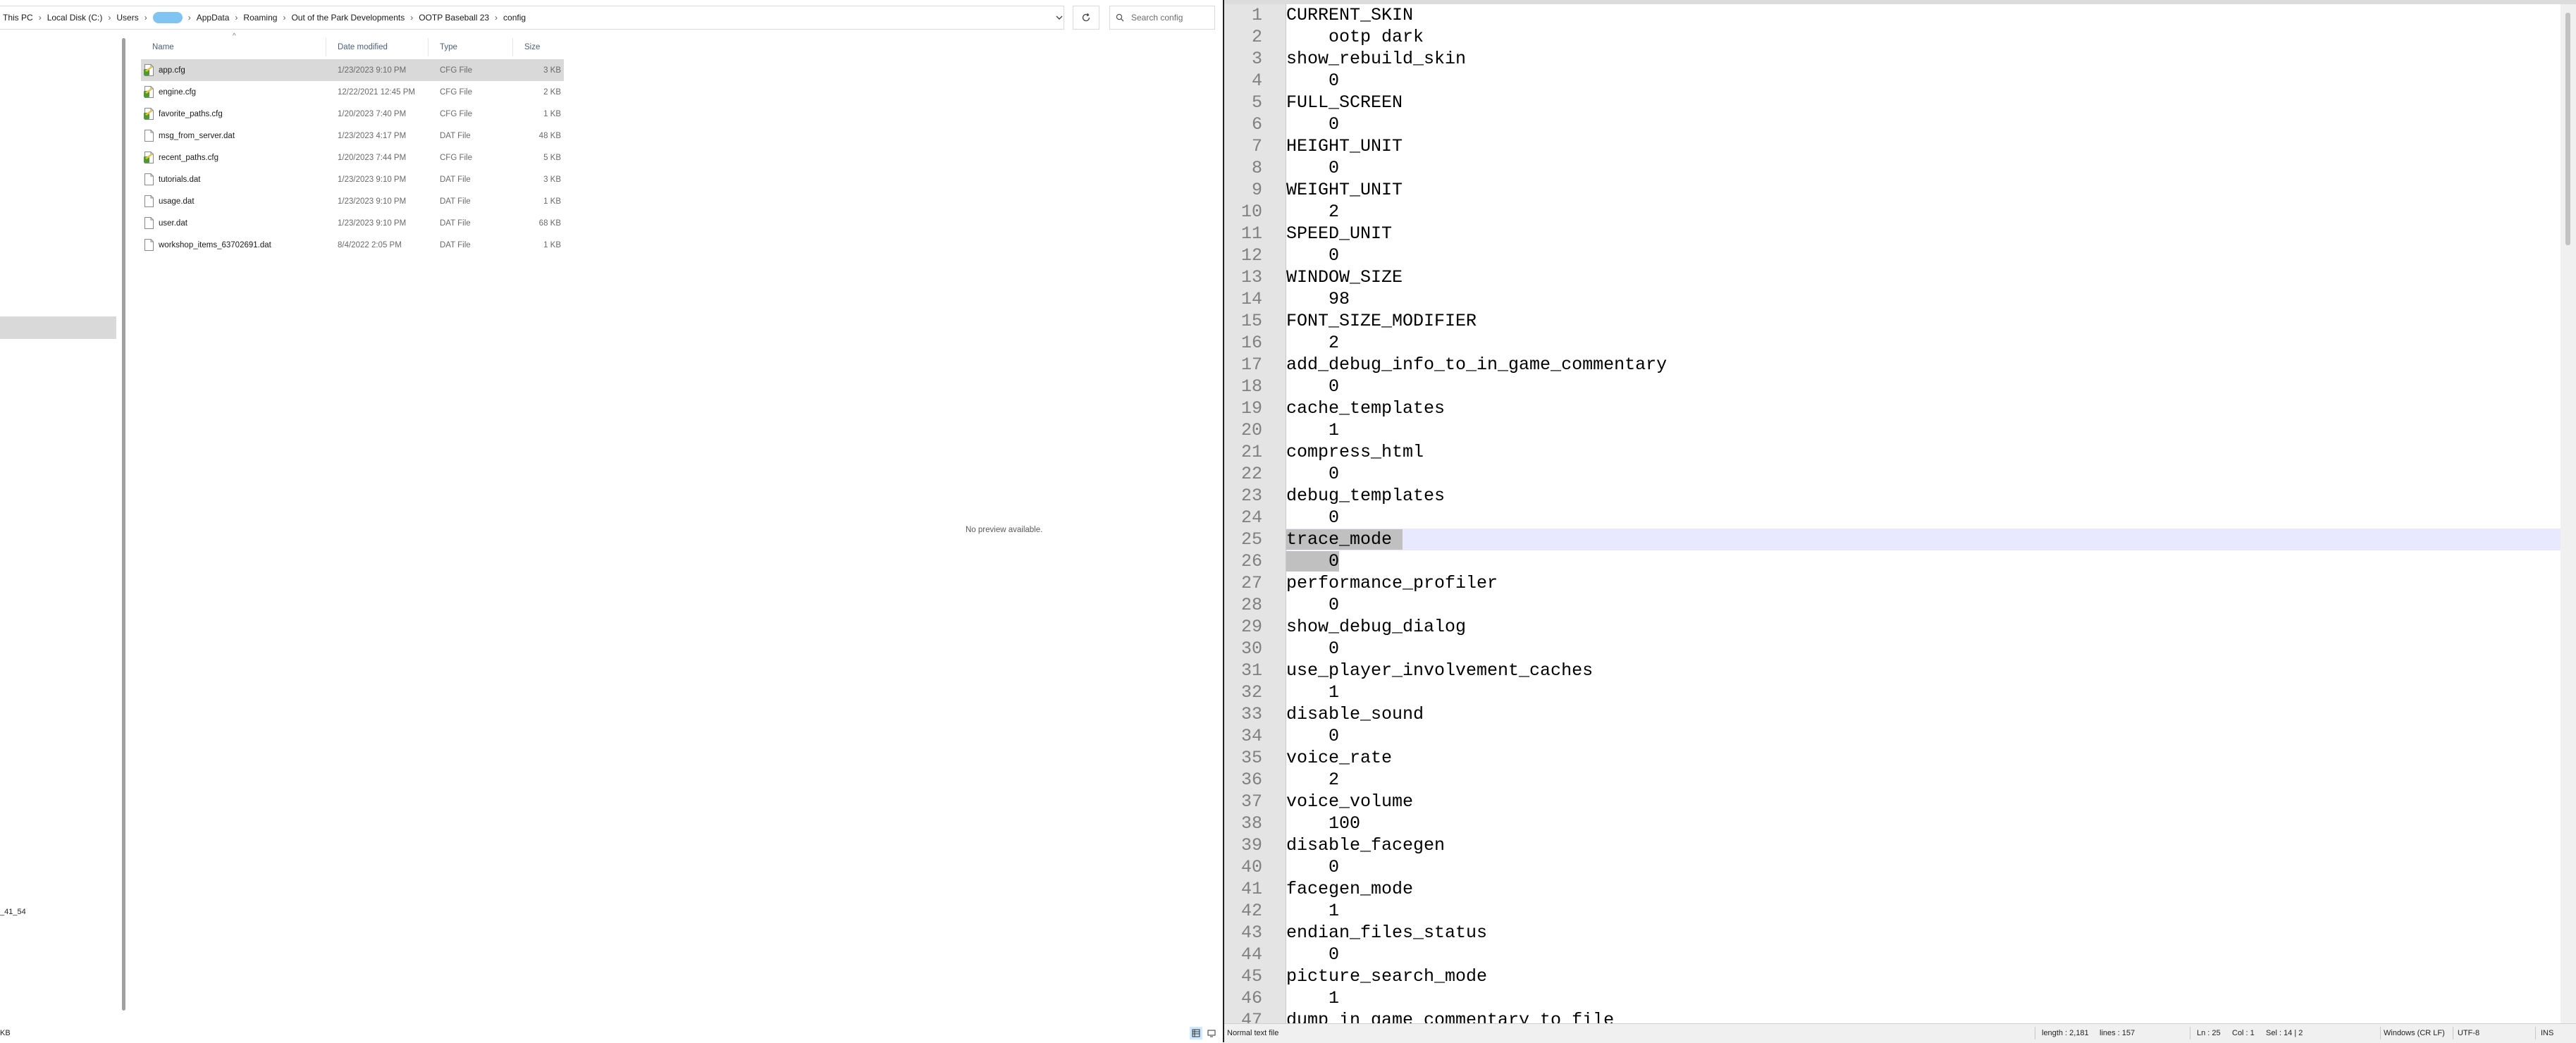 Image resolution: width=2576 pixels, height=1043 pixels. I want to click on column-header-type: Type, so click(471, 47).